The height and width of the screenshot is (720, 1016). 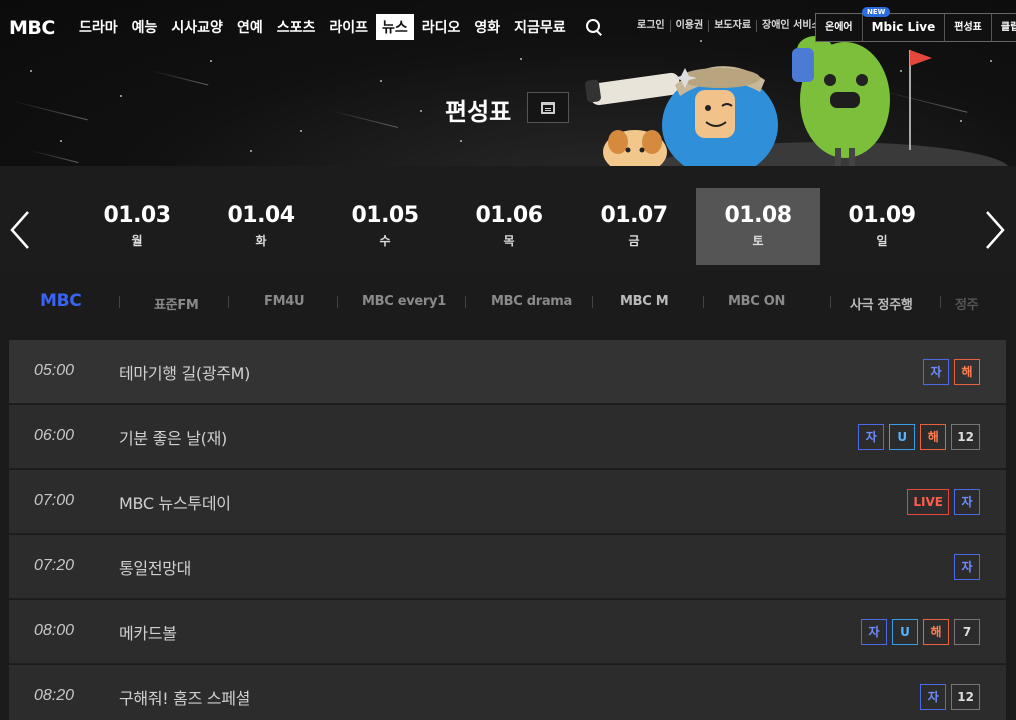 I want to click on schedule-row: 08:00 메카드볼 자 U 해 7, so click(x=507, y=632).